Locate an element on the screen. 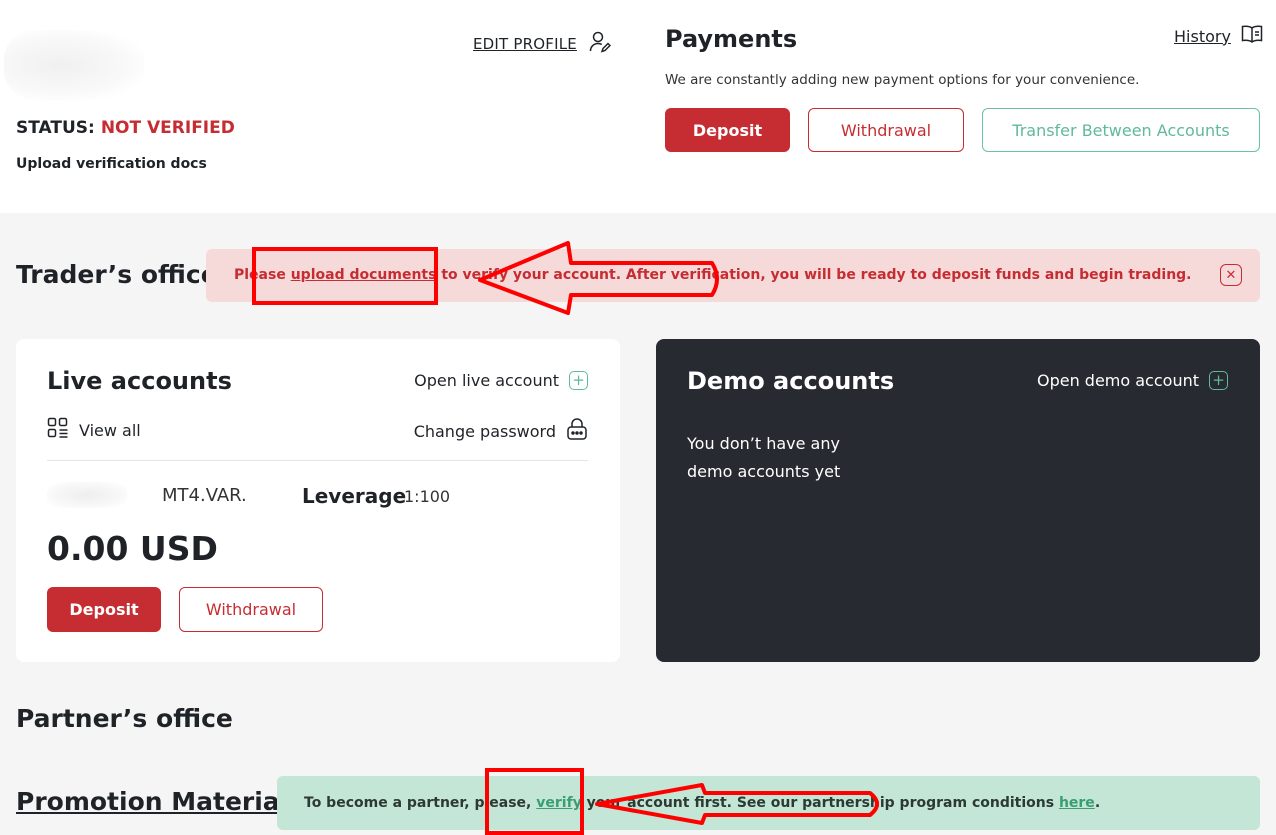 Image resolution: width=1276 pixels, height=835 pixels. open-live-account-link: Open live account + is located at coordinates (501, 380).